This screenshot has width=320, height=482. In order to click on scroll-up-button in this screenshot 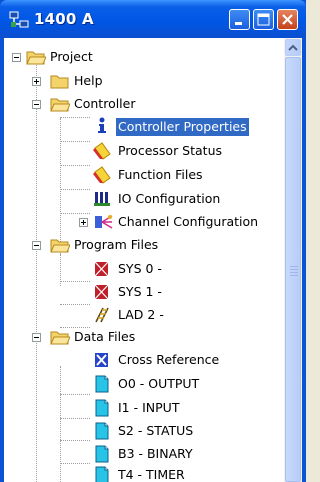, I will do `click(293, 47)`.